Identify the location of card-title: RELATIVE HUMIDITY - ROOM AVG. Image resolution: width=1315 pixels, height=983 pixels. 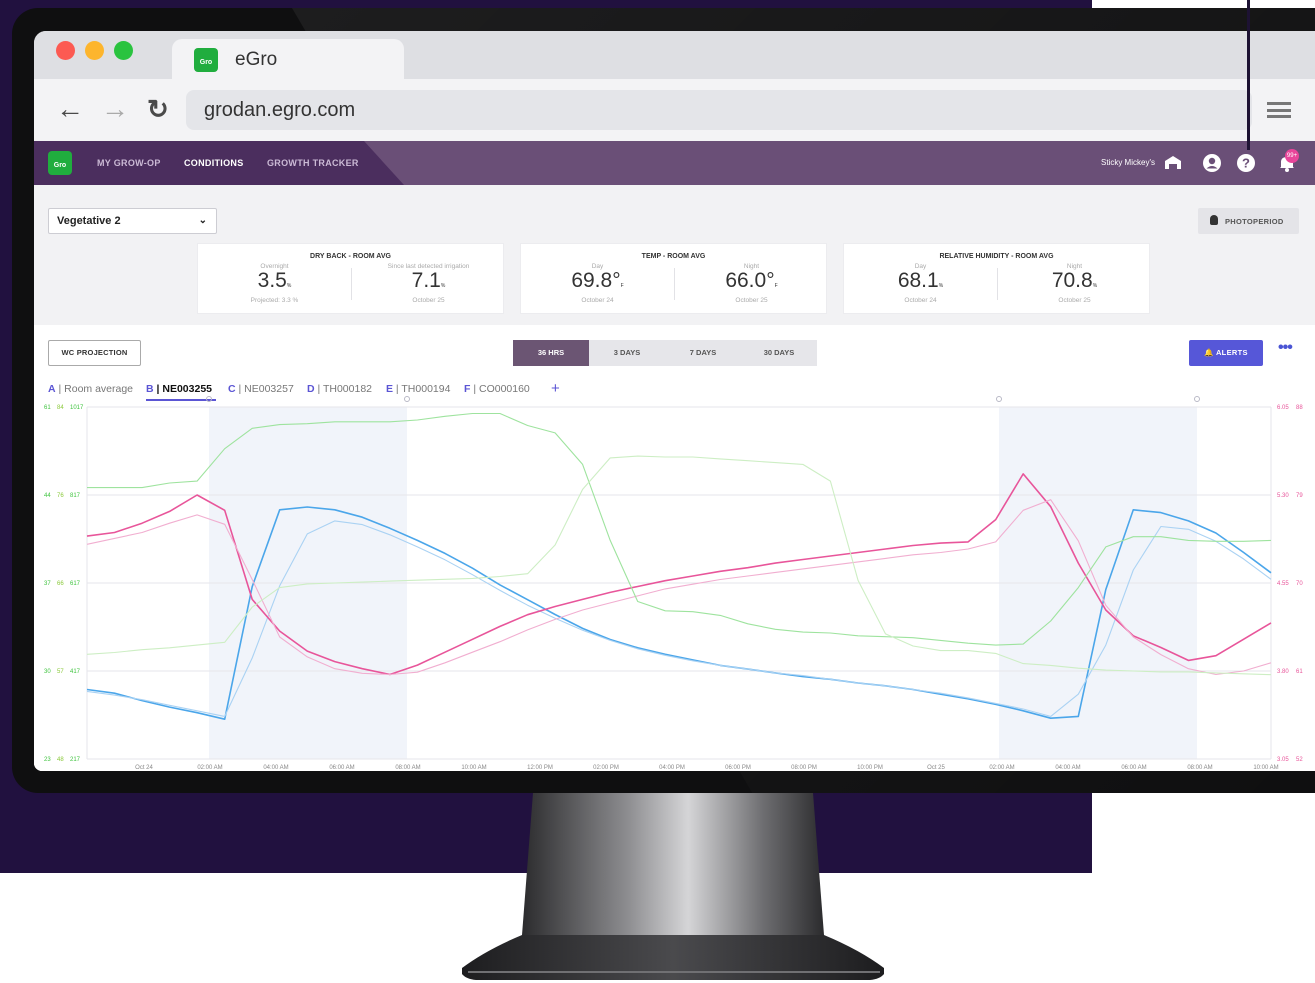
(996, 256).